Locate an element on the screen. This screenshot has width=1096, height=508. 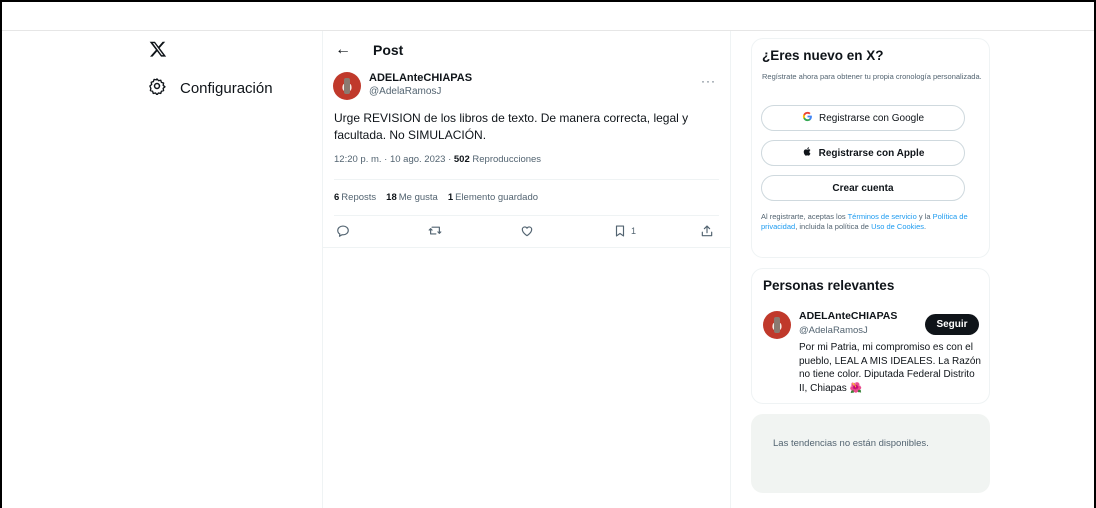
bookmark-icon: 1 is located at coordinates (624, 231).